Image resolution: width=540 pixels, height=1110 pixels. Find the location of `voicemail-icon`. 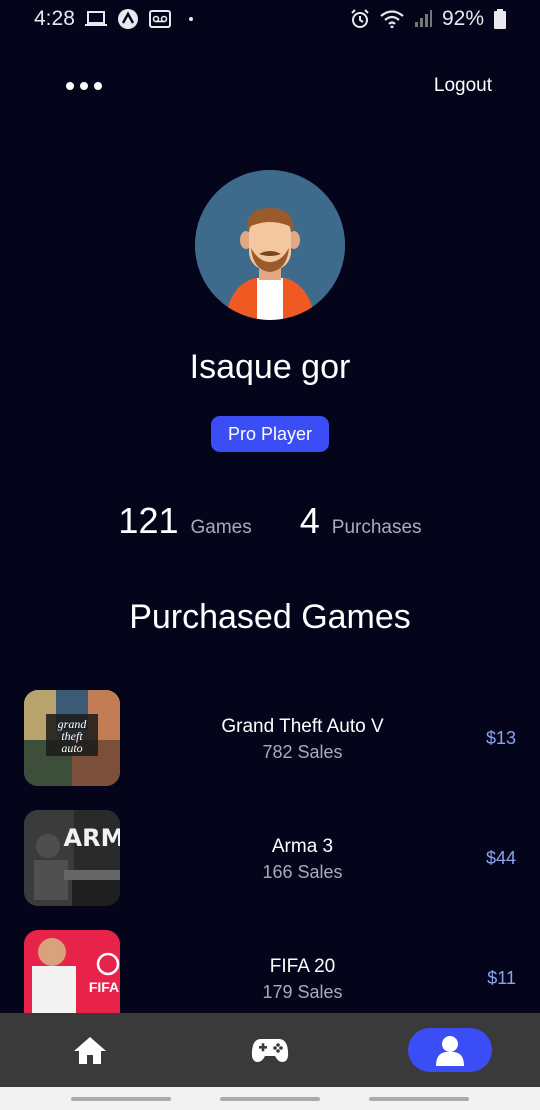

voicemail-icon is located at coordinates (159, 19).